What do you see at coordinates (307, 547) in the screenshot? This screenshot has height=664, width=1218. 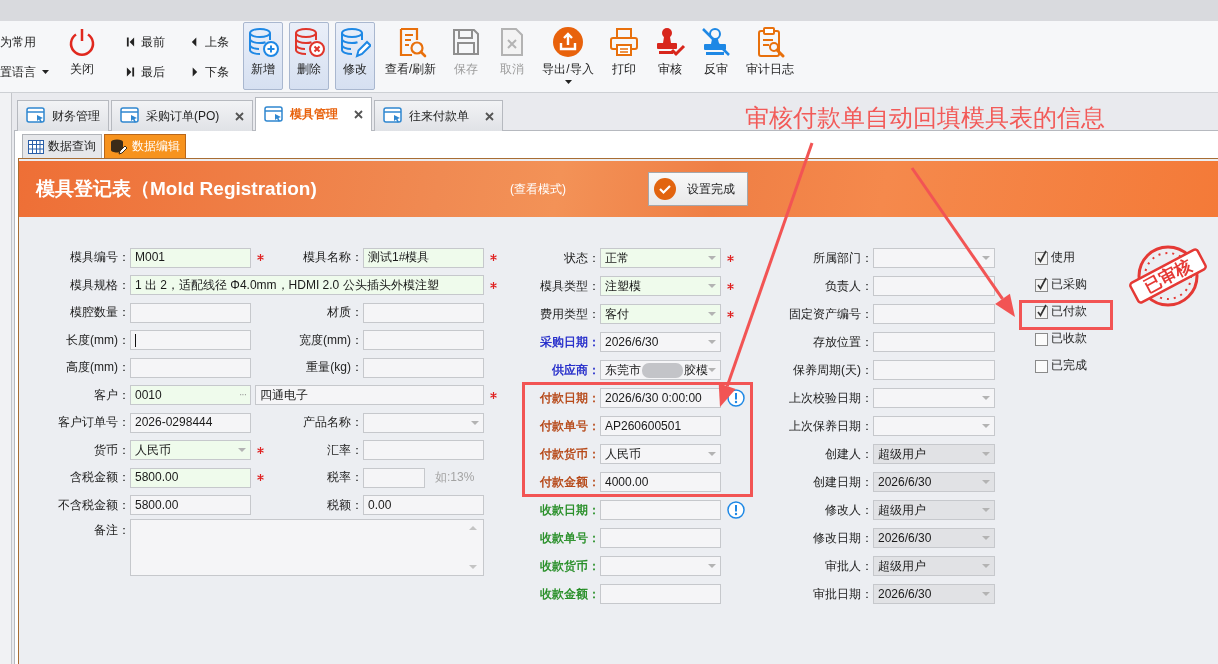 I see `text-area` at bounding box center [307, 547].